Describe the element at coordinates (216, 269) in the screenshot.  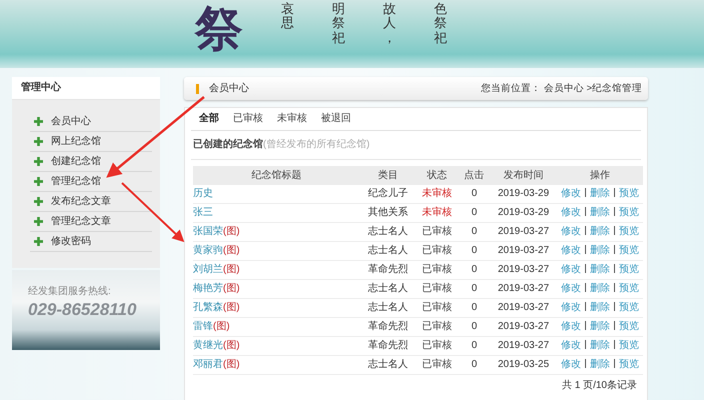
I see `memorial-title-link: 刘胡兰(图)` at that location.